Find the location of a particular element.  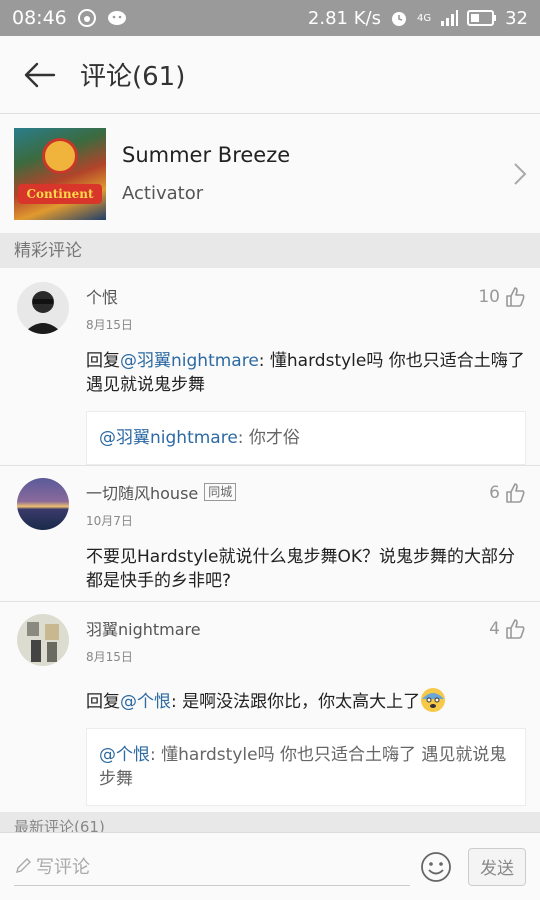

quote-text: : 你才俗 is located at coordinates (268, 438).